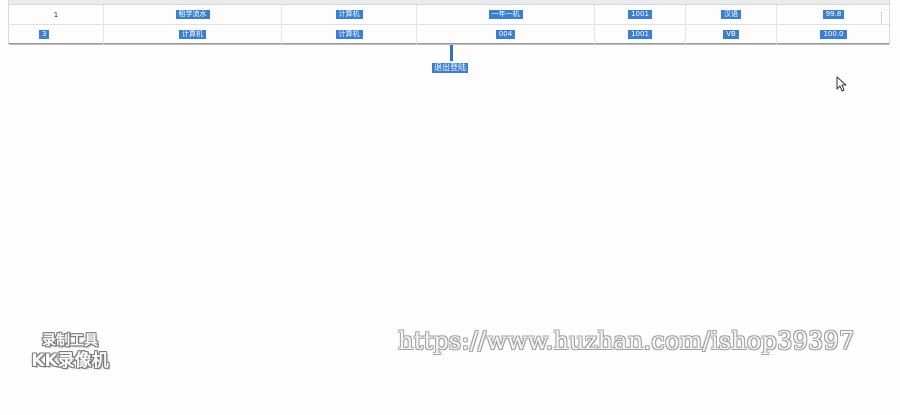 The height and width of the screenshot is (415, 900). I want to click on table-row: 3 计算机 计算机 004 1001 VB 100.0, so click(449, 35).